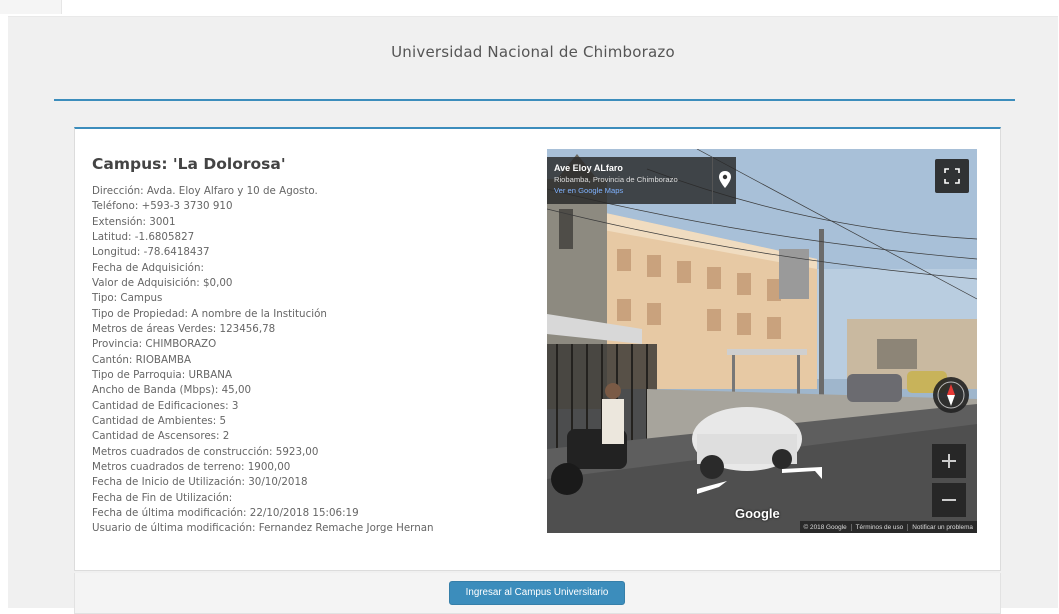  What do you see at coordinates (942, 527) in the screenshot?
I see `report-problem-link: Notificar un problema` at bounding box center [942, 527].